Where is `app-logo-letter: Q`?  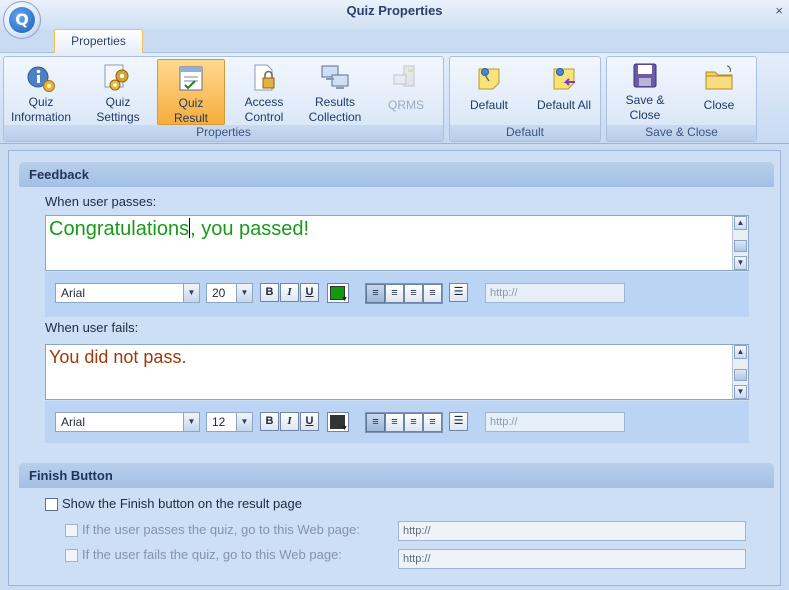
app-logo-letter: Q is located at coordinates (22, 20).